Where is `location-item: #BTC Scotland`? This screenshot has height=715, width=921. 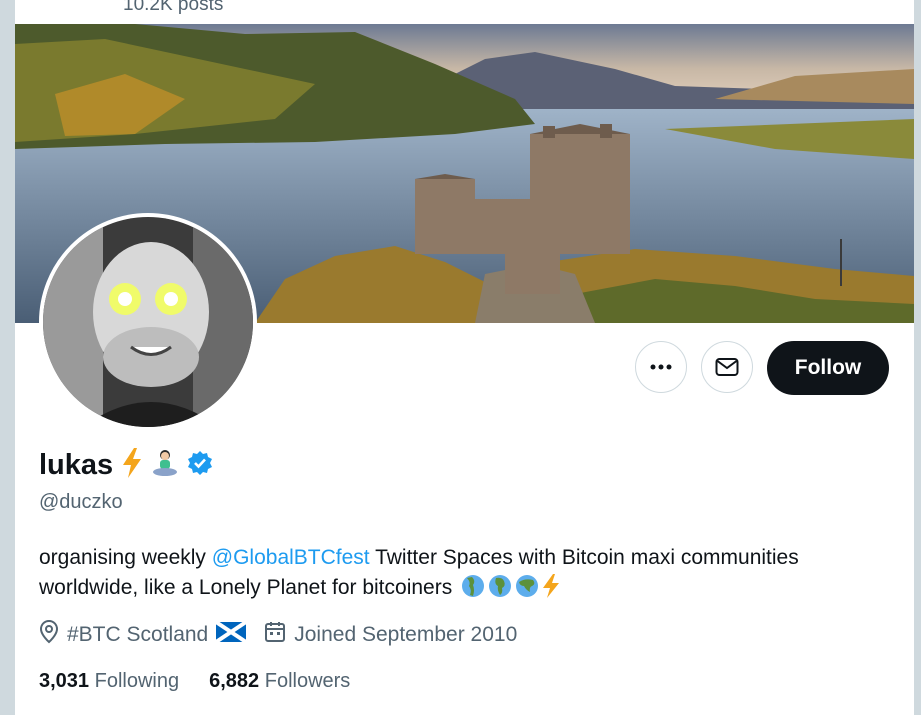 location-item: #BTC Scotland is located at coordinates (143, 634).